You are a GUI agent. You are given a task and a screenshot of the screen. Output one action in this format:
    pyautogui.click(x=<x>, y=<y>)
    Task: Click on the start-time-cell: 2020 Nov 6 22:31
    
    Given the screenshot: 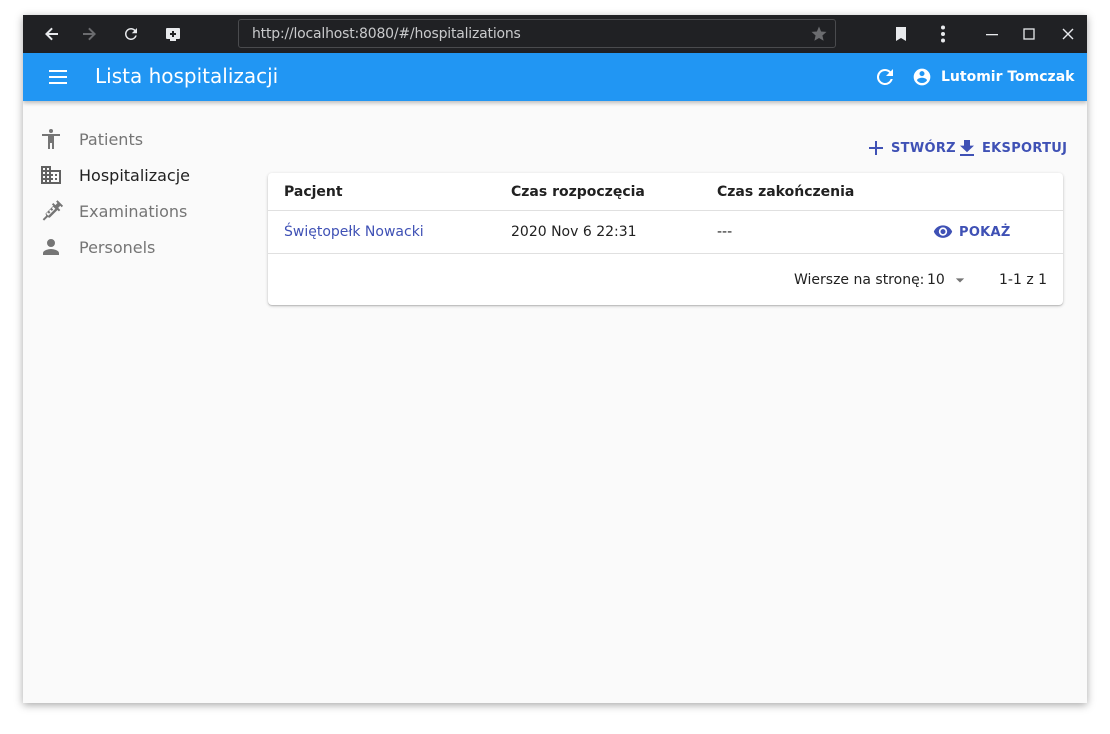 What is the action you would take?
    pyautogui.click(x=574, y=232)
    